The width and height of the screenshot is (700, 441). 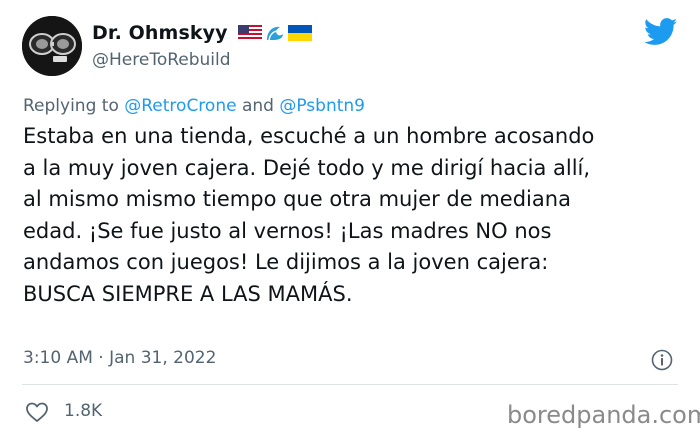 I want to click on replying-to: Replying to @RetroCrone and @Psbntn9, so click(x=194, y=106).